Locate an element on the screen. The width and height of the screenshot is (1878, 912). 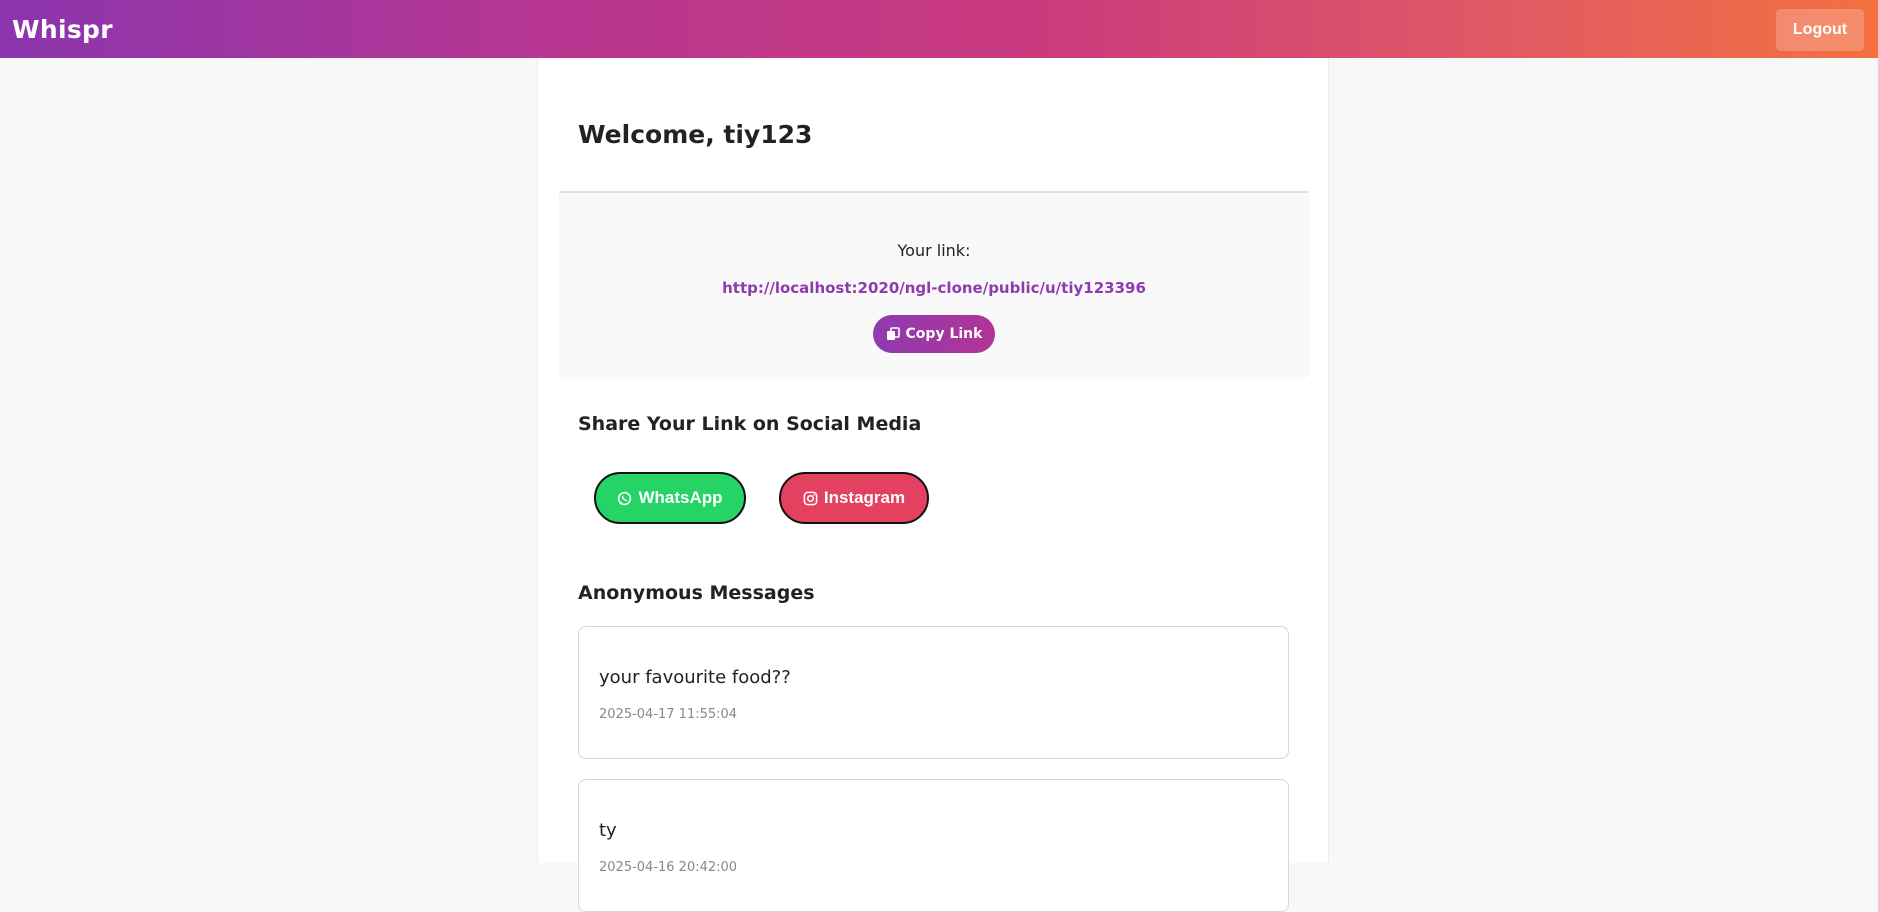
top-navbar: Whispr Logout is located at coordinates (939, 29).